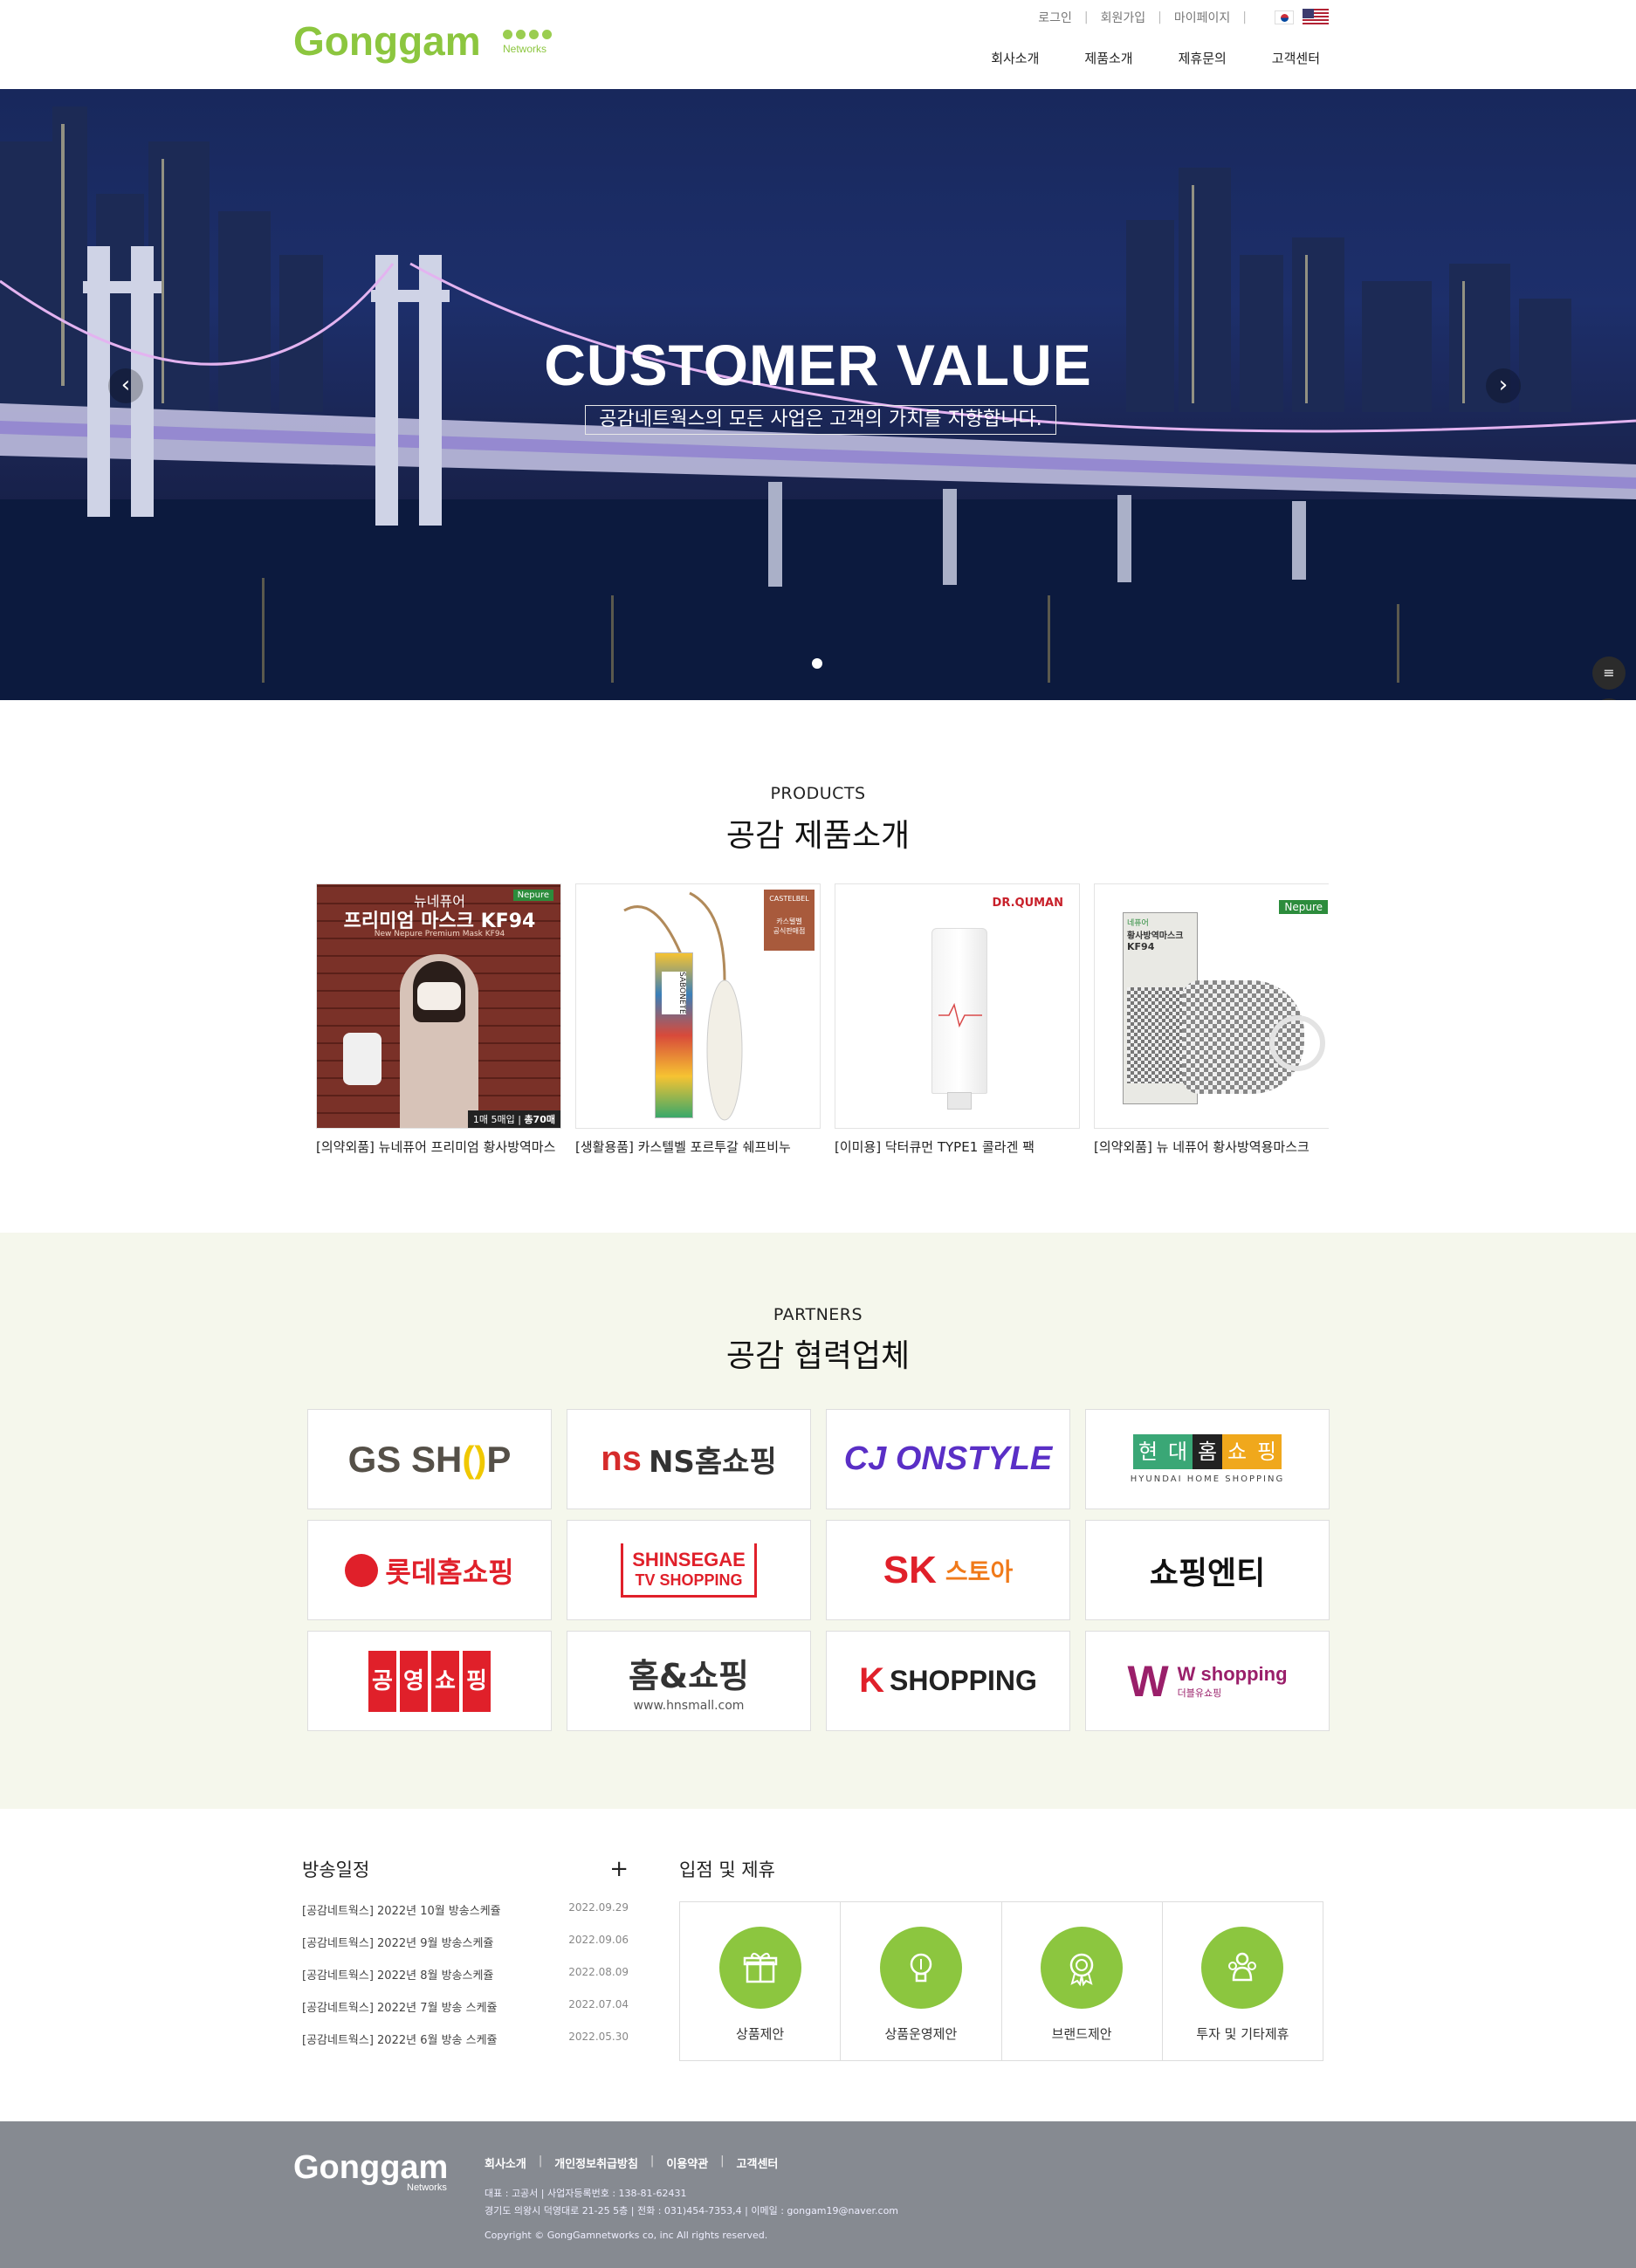  I want to click on footer-company-info: 대표 : 고공서 | 사업자등록번호 : 138-81-62431, so click(586, 2193).